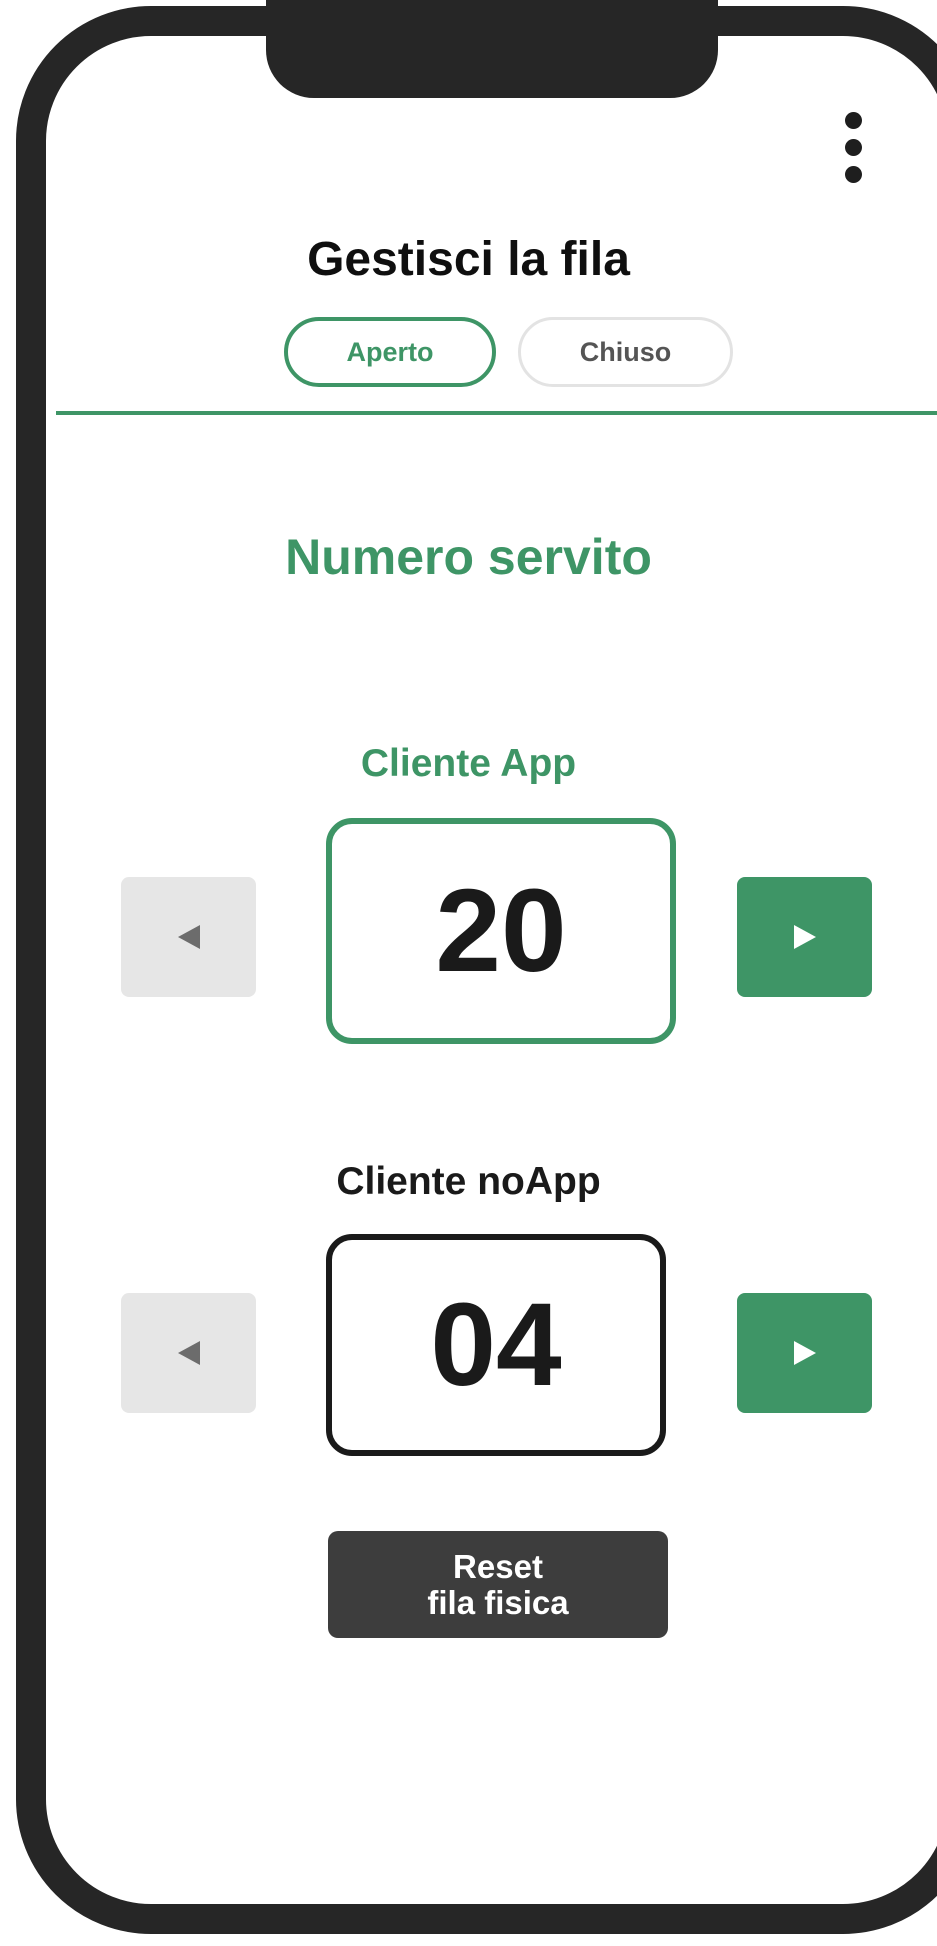 Image resolution: width=937 pixels, height=1946 pixels. What do you see at coordinates (498, 1602) in the screenshot?
I see `reset-button-line2: fila fisica` at bounding box center [498, 1602].